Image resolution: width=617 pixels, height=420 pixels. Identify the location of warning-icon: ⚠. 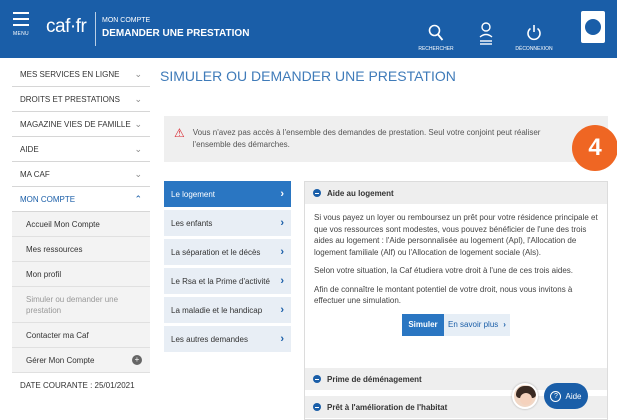
(179, 133).